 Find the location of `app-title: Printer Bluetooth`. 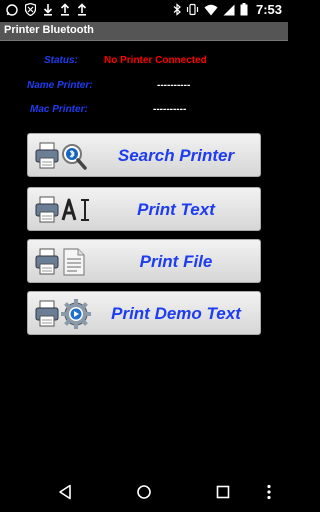

app-title: Printer Bluetooth is located at coordinates (49, 30).